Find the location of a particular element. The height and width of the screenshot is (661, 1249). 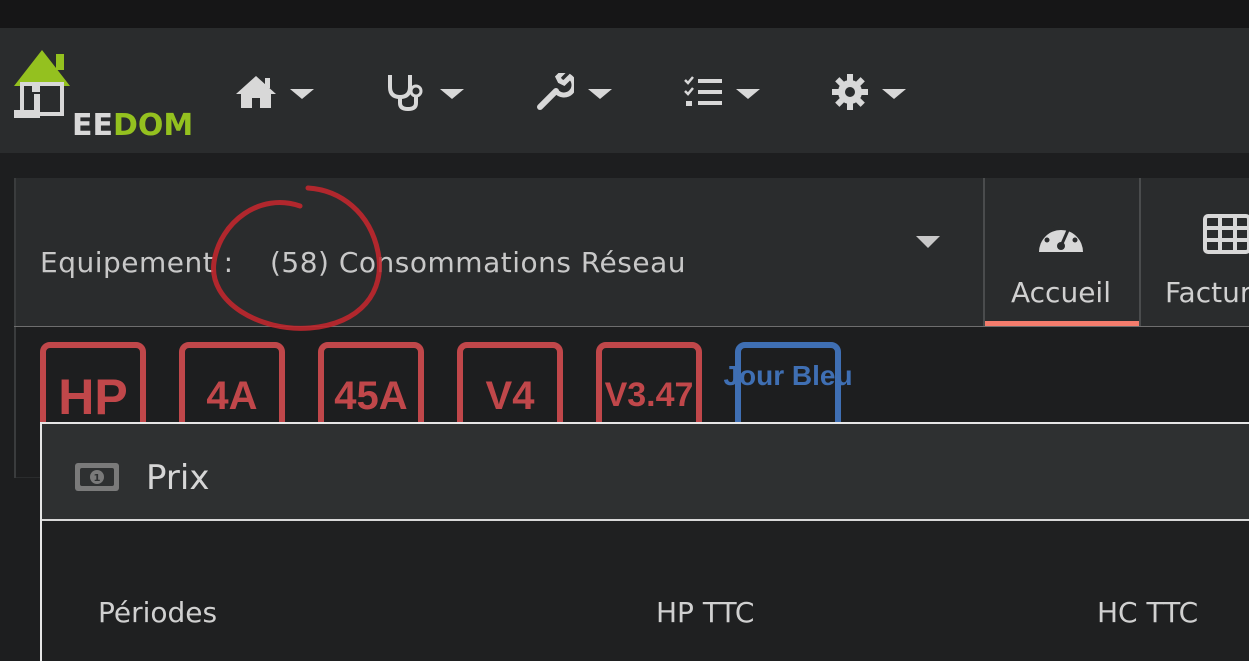

tab-accueil-label: Accueil is located at coordinates (1061, 292).